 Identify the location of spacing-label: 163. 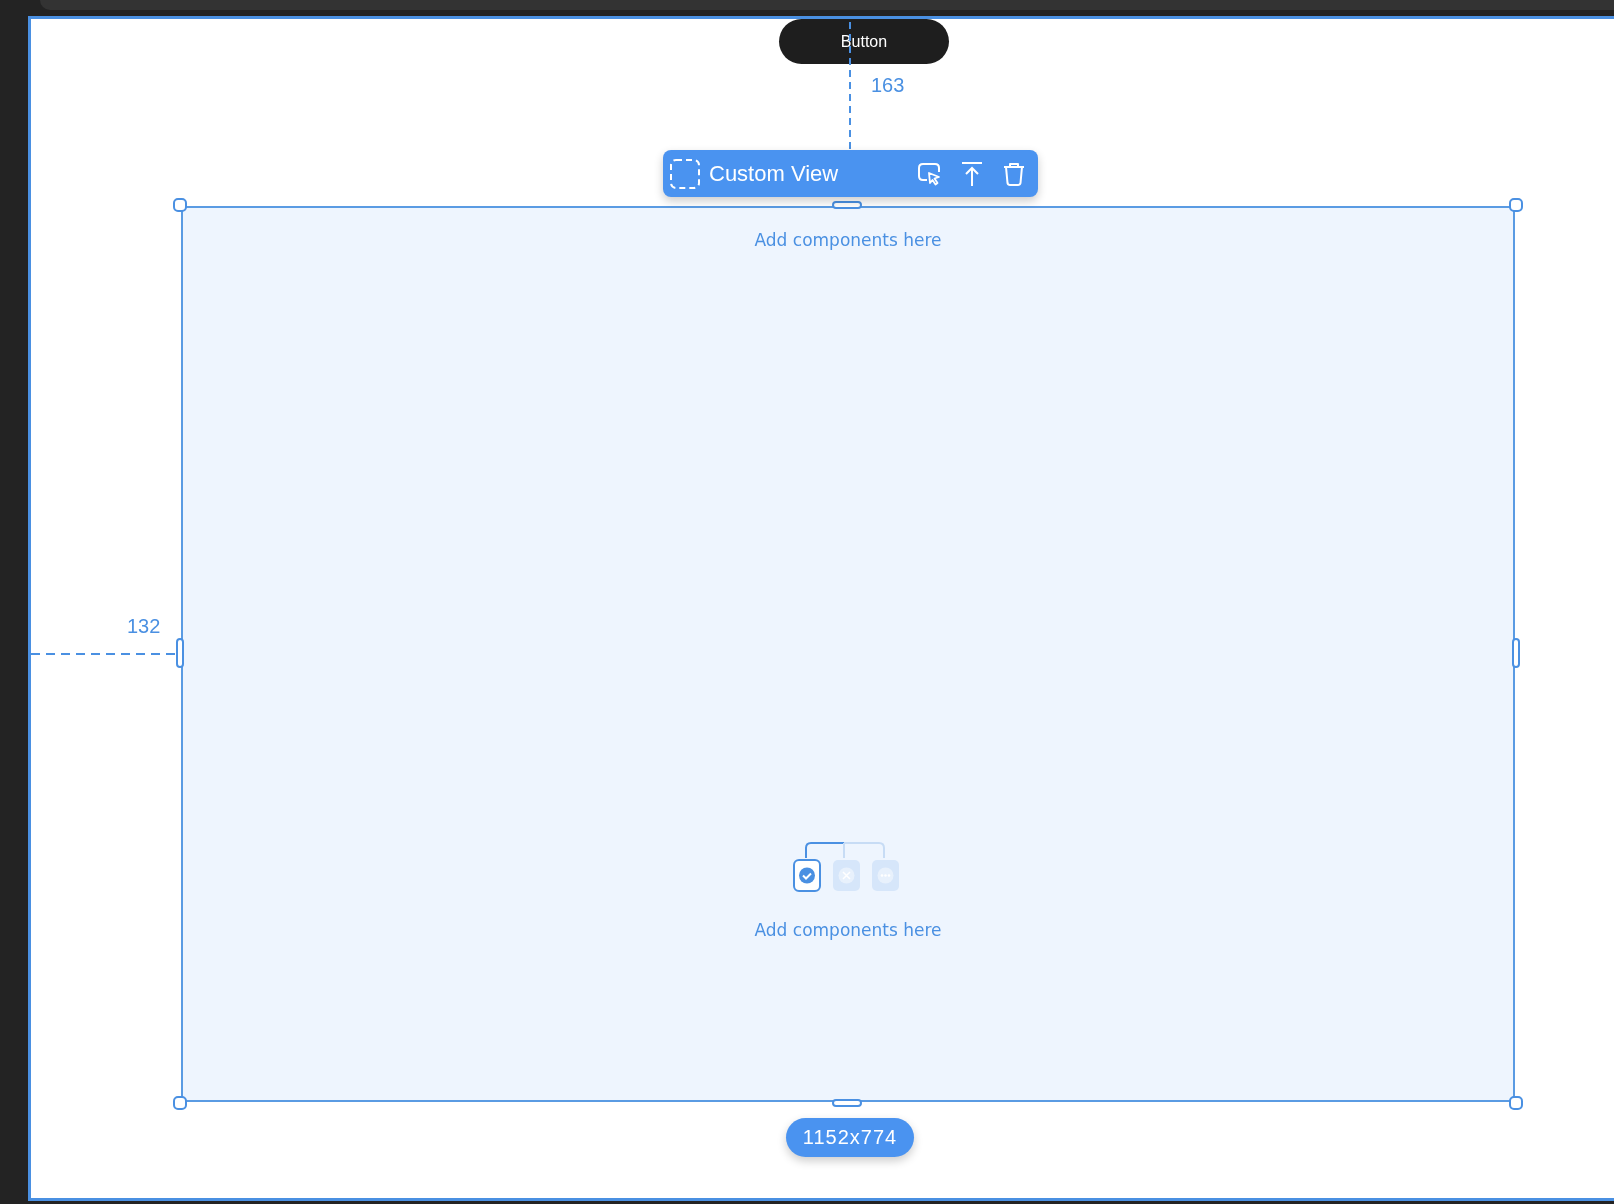
(888, 85).